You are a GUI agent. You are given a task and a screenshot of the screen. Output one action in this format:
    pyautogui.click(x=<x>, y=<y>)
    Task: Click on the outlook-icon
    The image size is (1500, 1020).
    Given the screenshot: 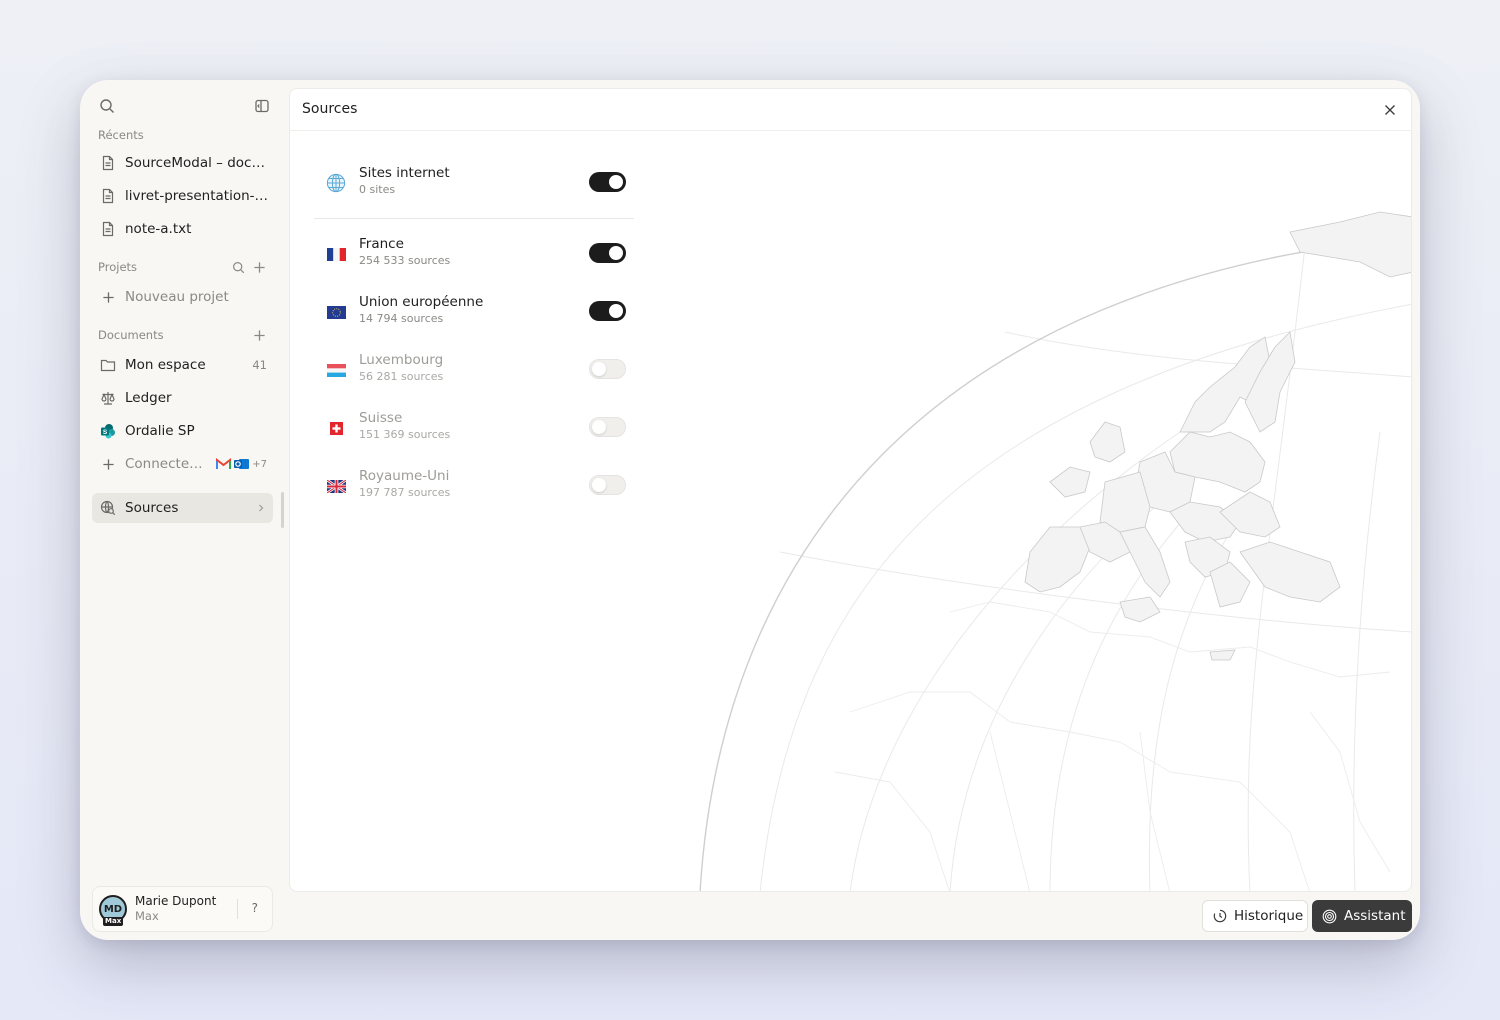 What is the action you would take?
    pyautogui.click(x=242, y=464)
    